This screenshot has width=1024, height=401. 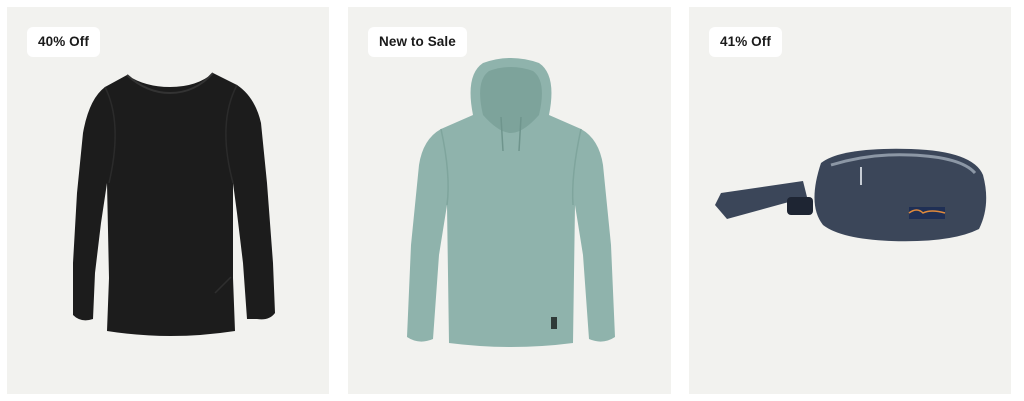 I want to click on discount-badge: 41% Off, so click(x=745, y=42).